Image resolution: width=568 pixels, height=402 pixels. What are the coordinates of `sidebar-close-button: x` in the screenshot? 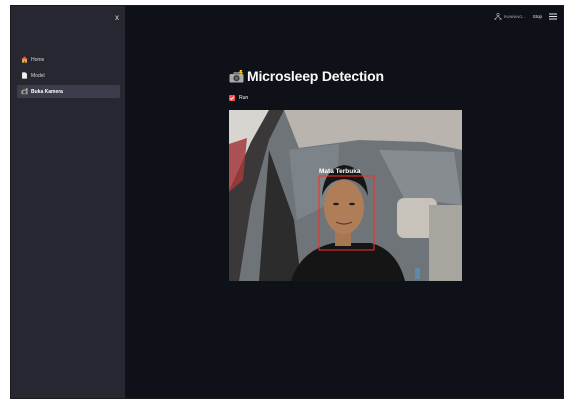 It's located at (117, 18).